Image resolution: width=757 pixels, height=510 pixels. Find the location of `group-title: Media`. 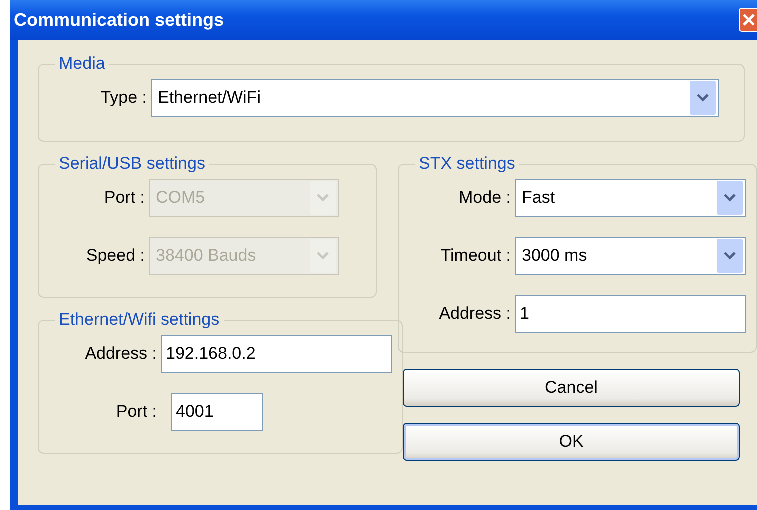

group-title: Media is located at coordinates (82, 64).